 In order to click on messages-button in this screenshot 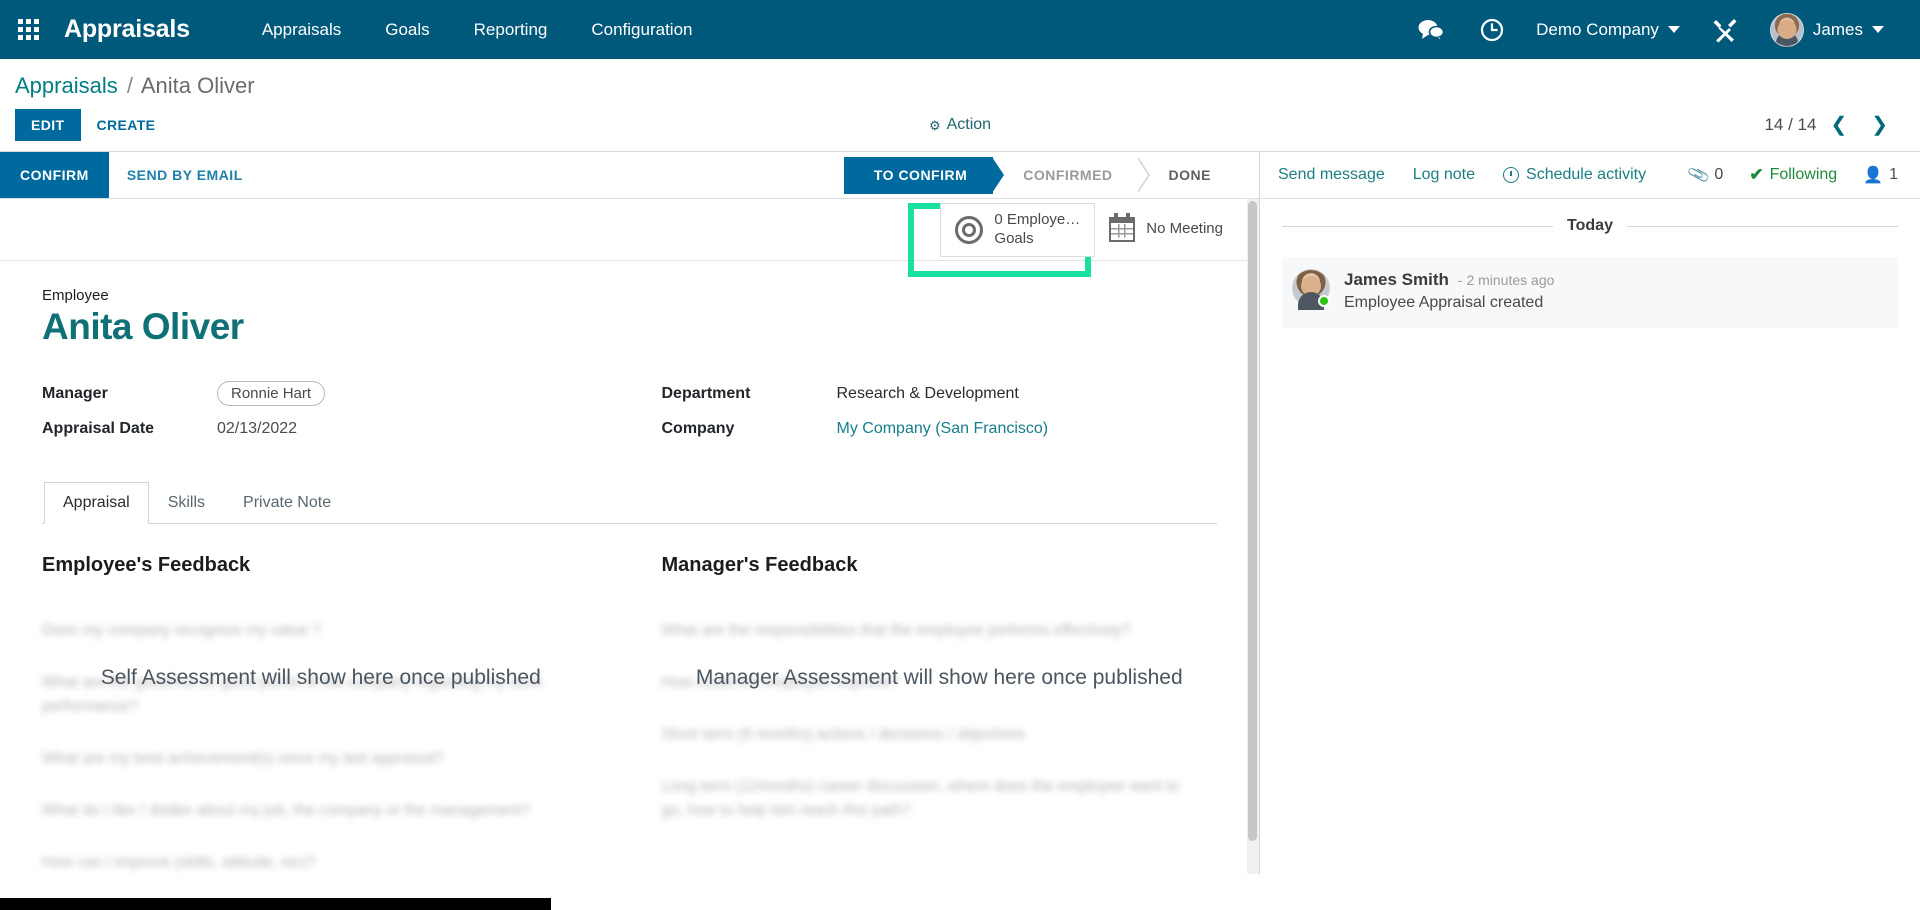, I will do `click(1431, 29)`.